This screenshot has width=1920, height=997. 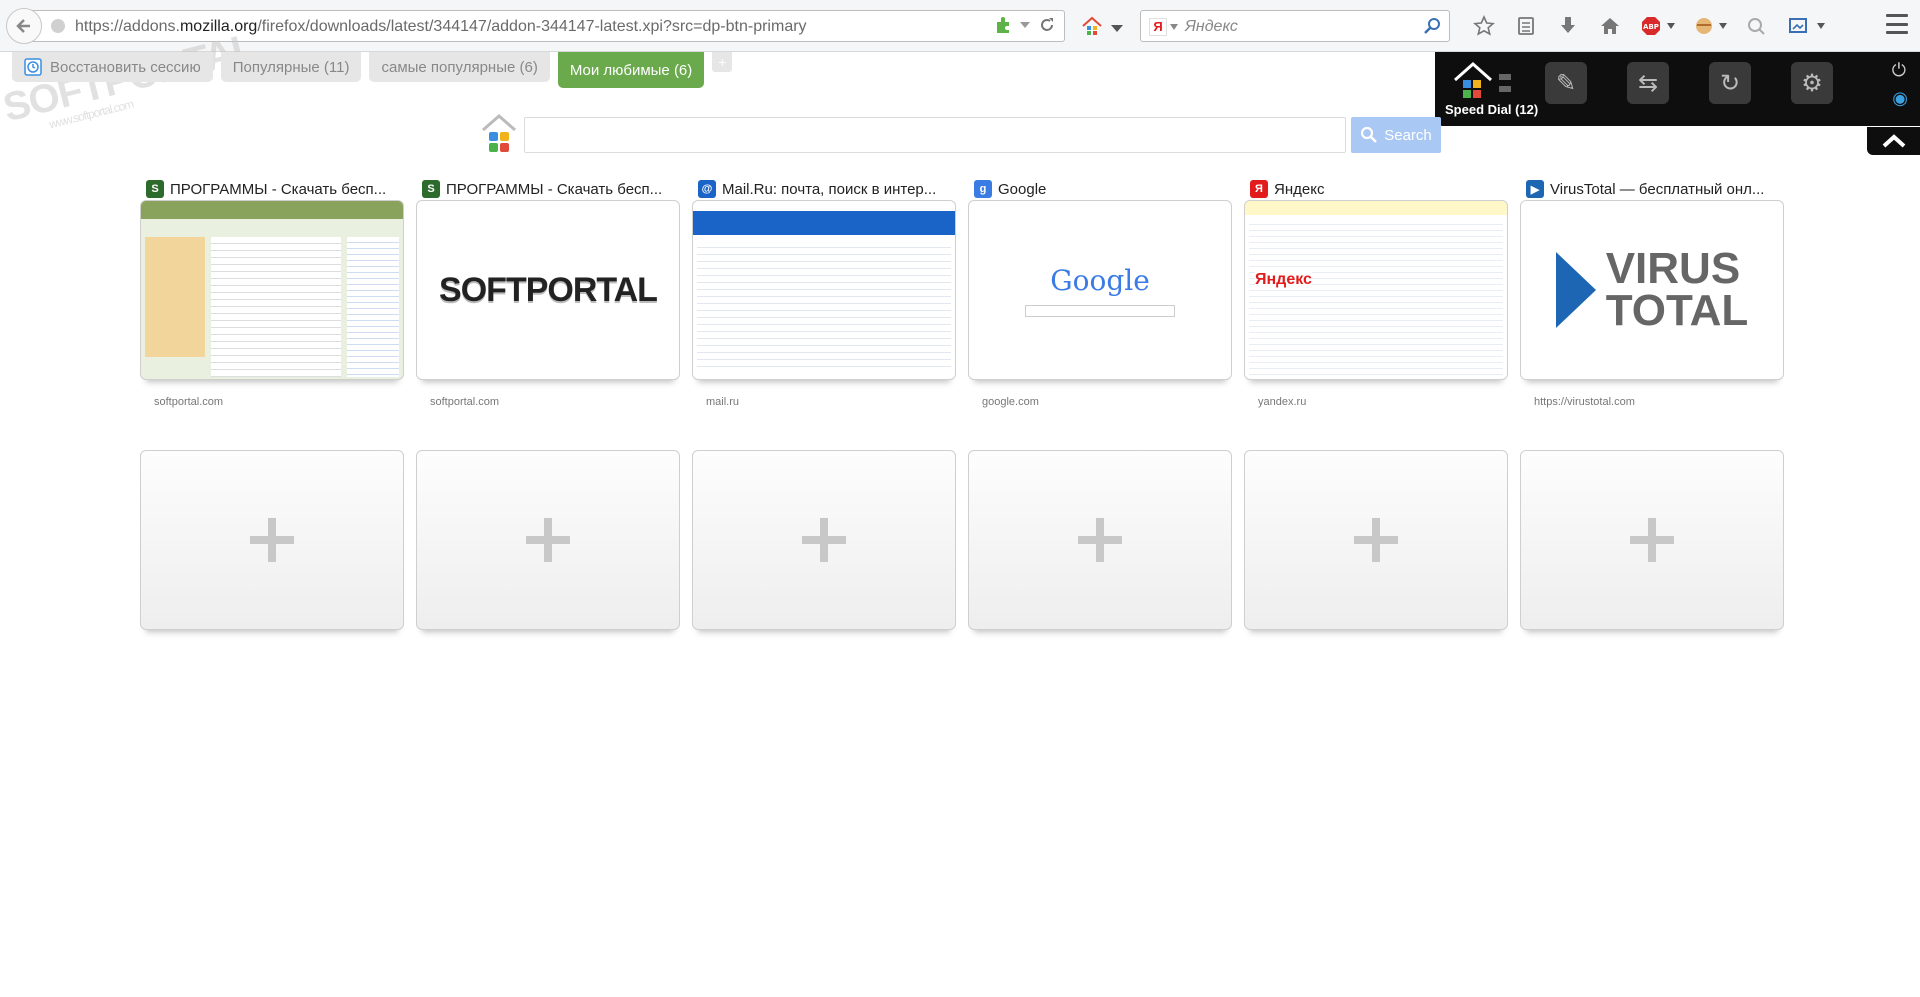 I want to click on favicon-icon: ▶, so click(x=1535, y=189).